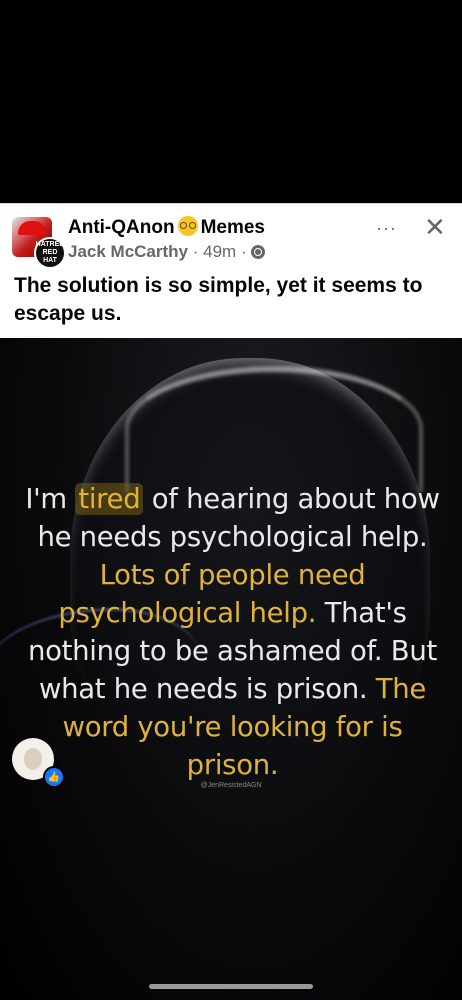 The image size is (462, 1000). What do you see at coordinates (219, 251) in the screenshot?
I see `post-time: 49m` at bounding box center [219, 251].